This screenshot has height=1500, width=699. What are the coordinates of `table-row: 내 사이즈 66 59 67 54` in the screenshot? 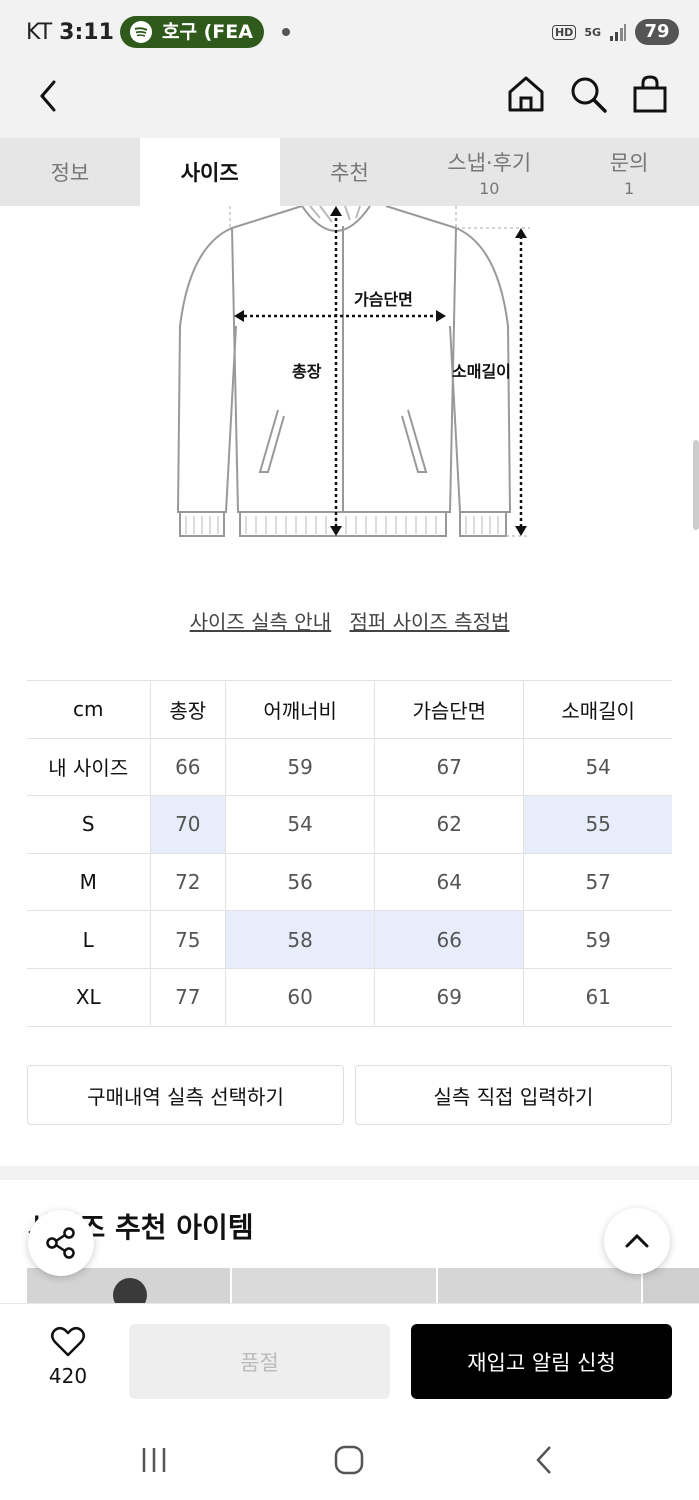 It's located at (349, 767).